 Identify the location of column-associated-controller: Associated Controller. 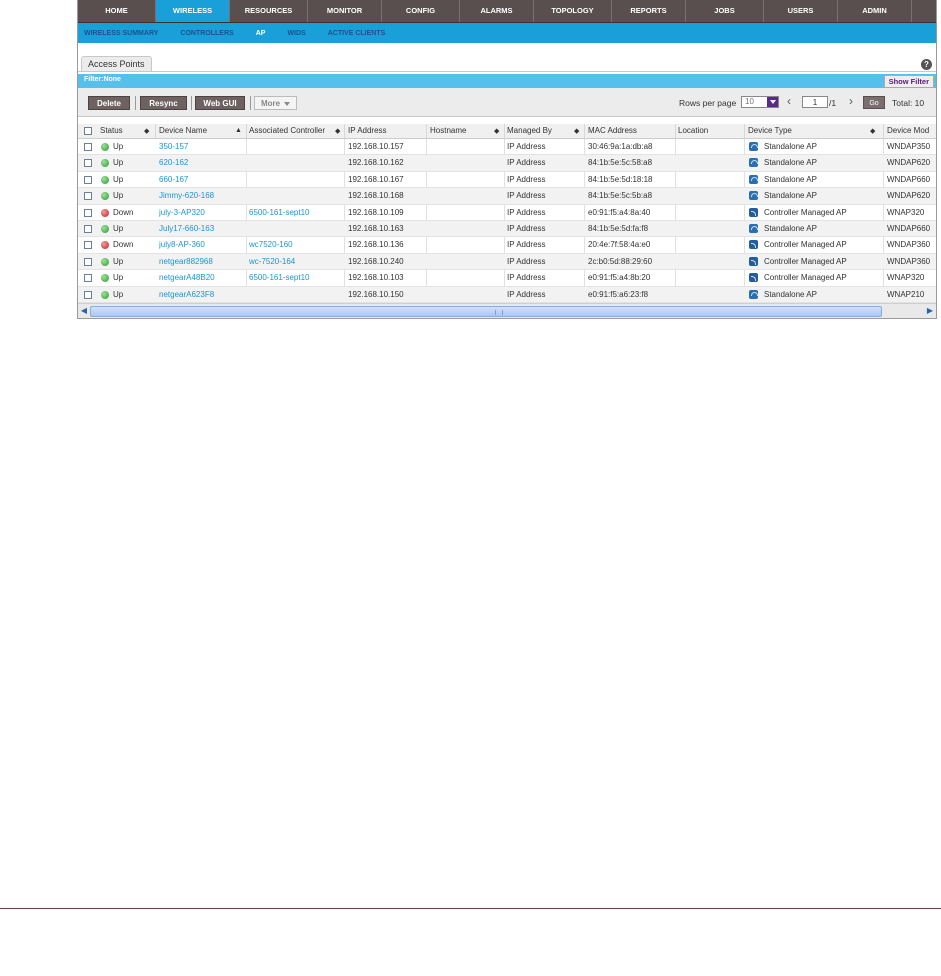
(287, 130).